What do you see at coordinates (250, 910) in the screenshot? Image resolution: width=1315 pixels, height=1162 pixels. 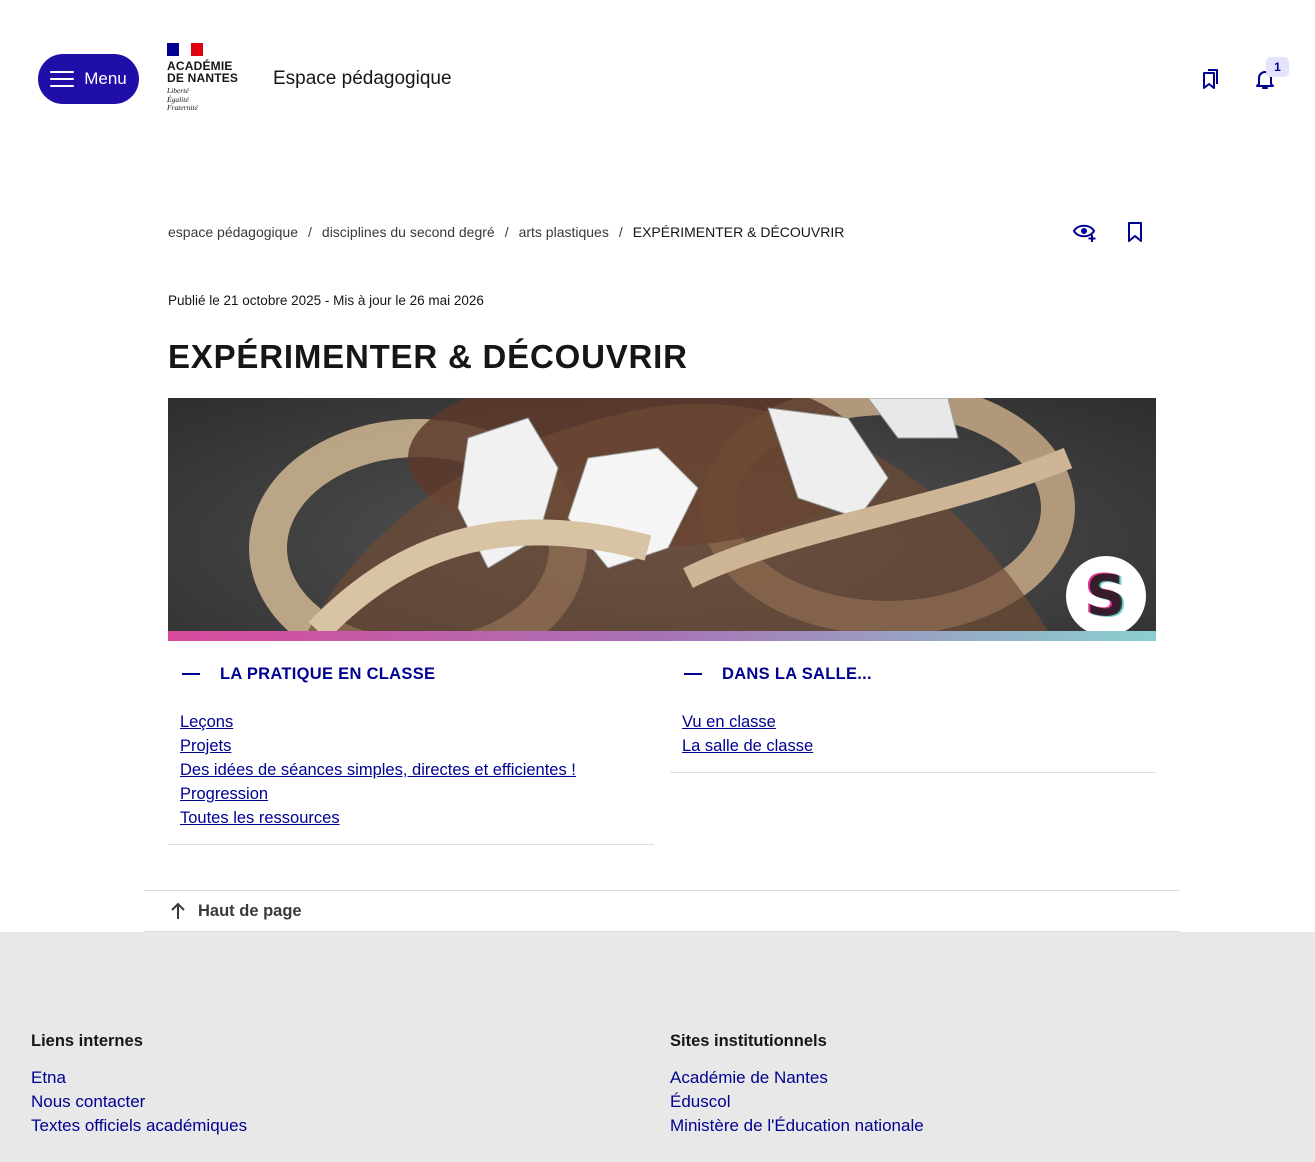 I see `back-to-top-label: Haut de page` at bounding box center [250, 910].